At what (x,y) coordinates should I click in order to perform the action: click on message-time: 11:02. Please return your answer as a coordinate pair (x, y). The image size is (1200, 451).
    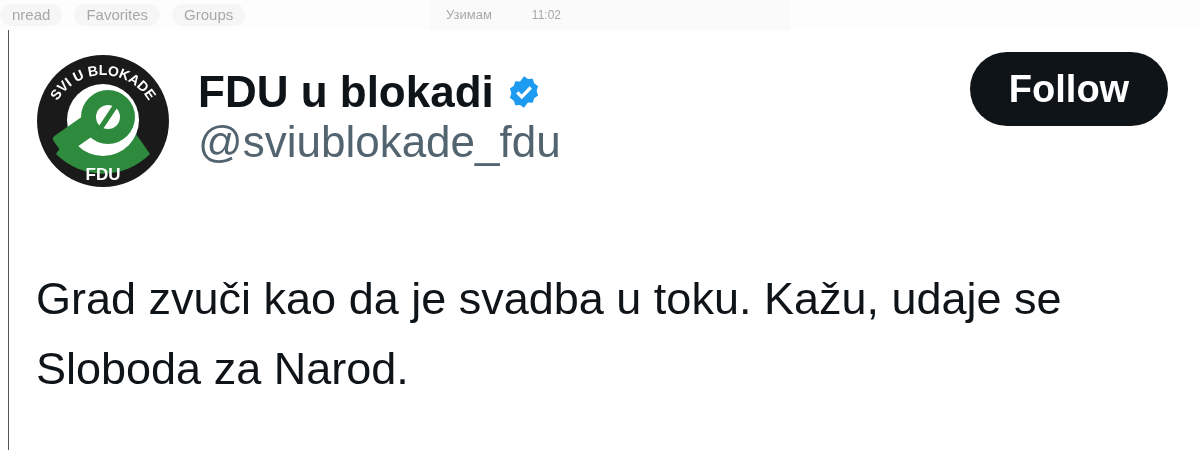
    Looking at the image, I should click on (546, 15).